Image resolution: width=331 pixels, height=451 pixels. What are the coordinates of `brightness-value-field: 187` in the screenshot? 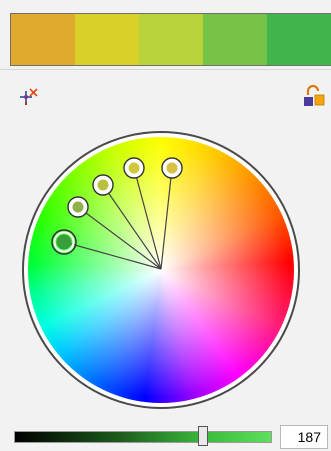 It's located at (304, 437).